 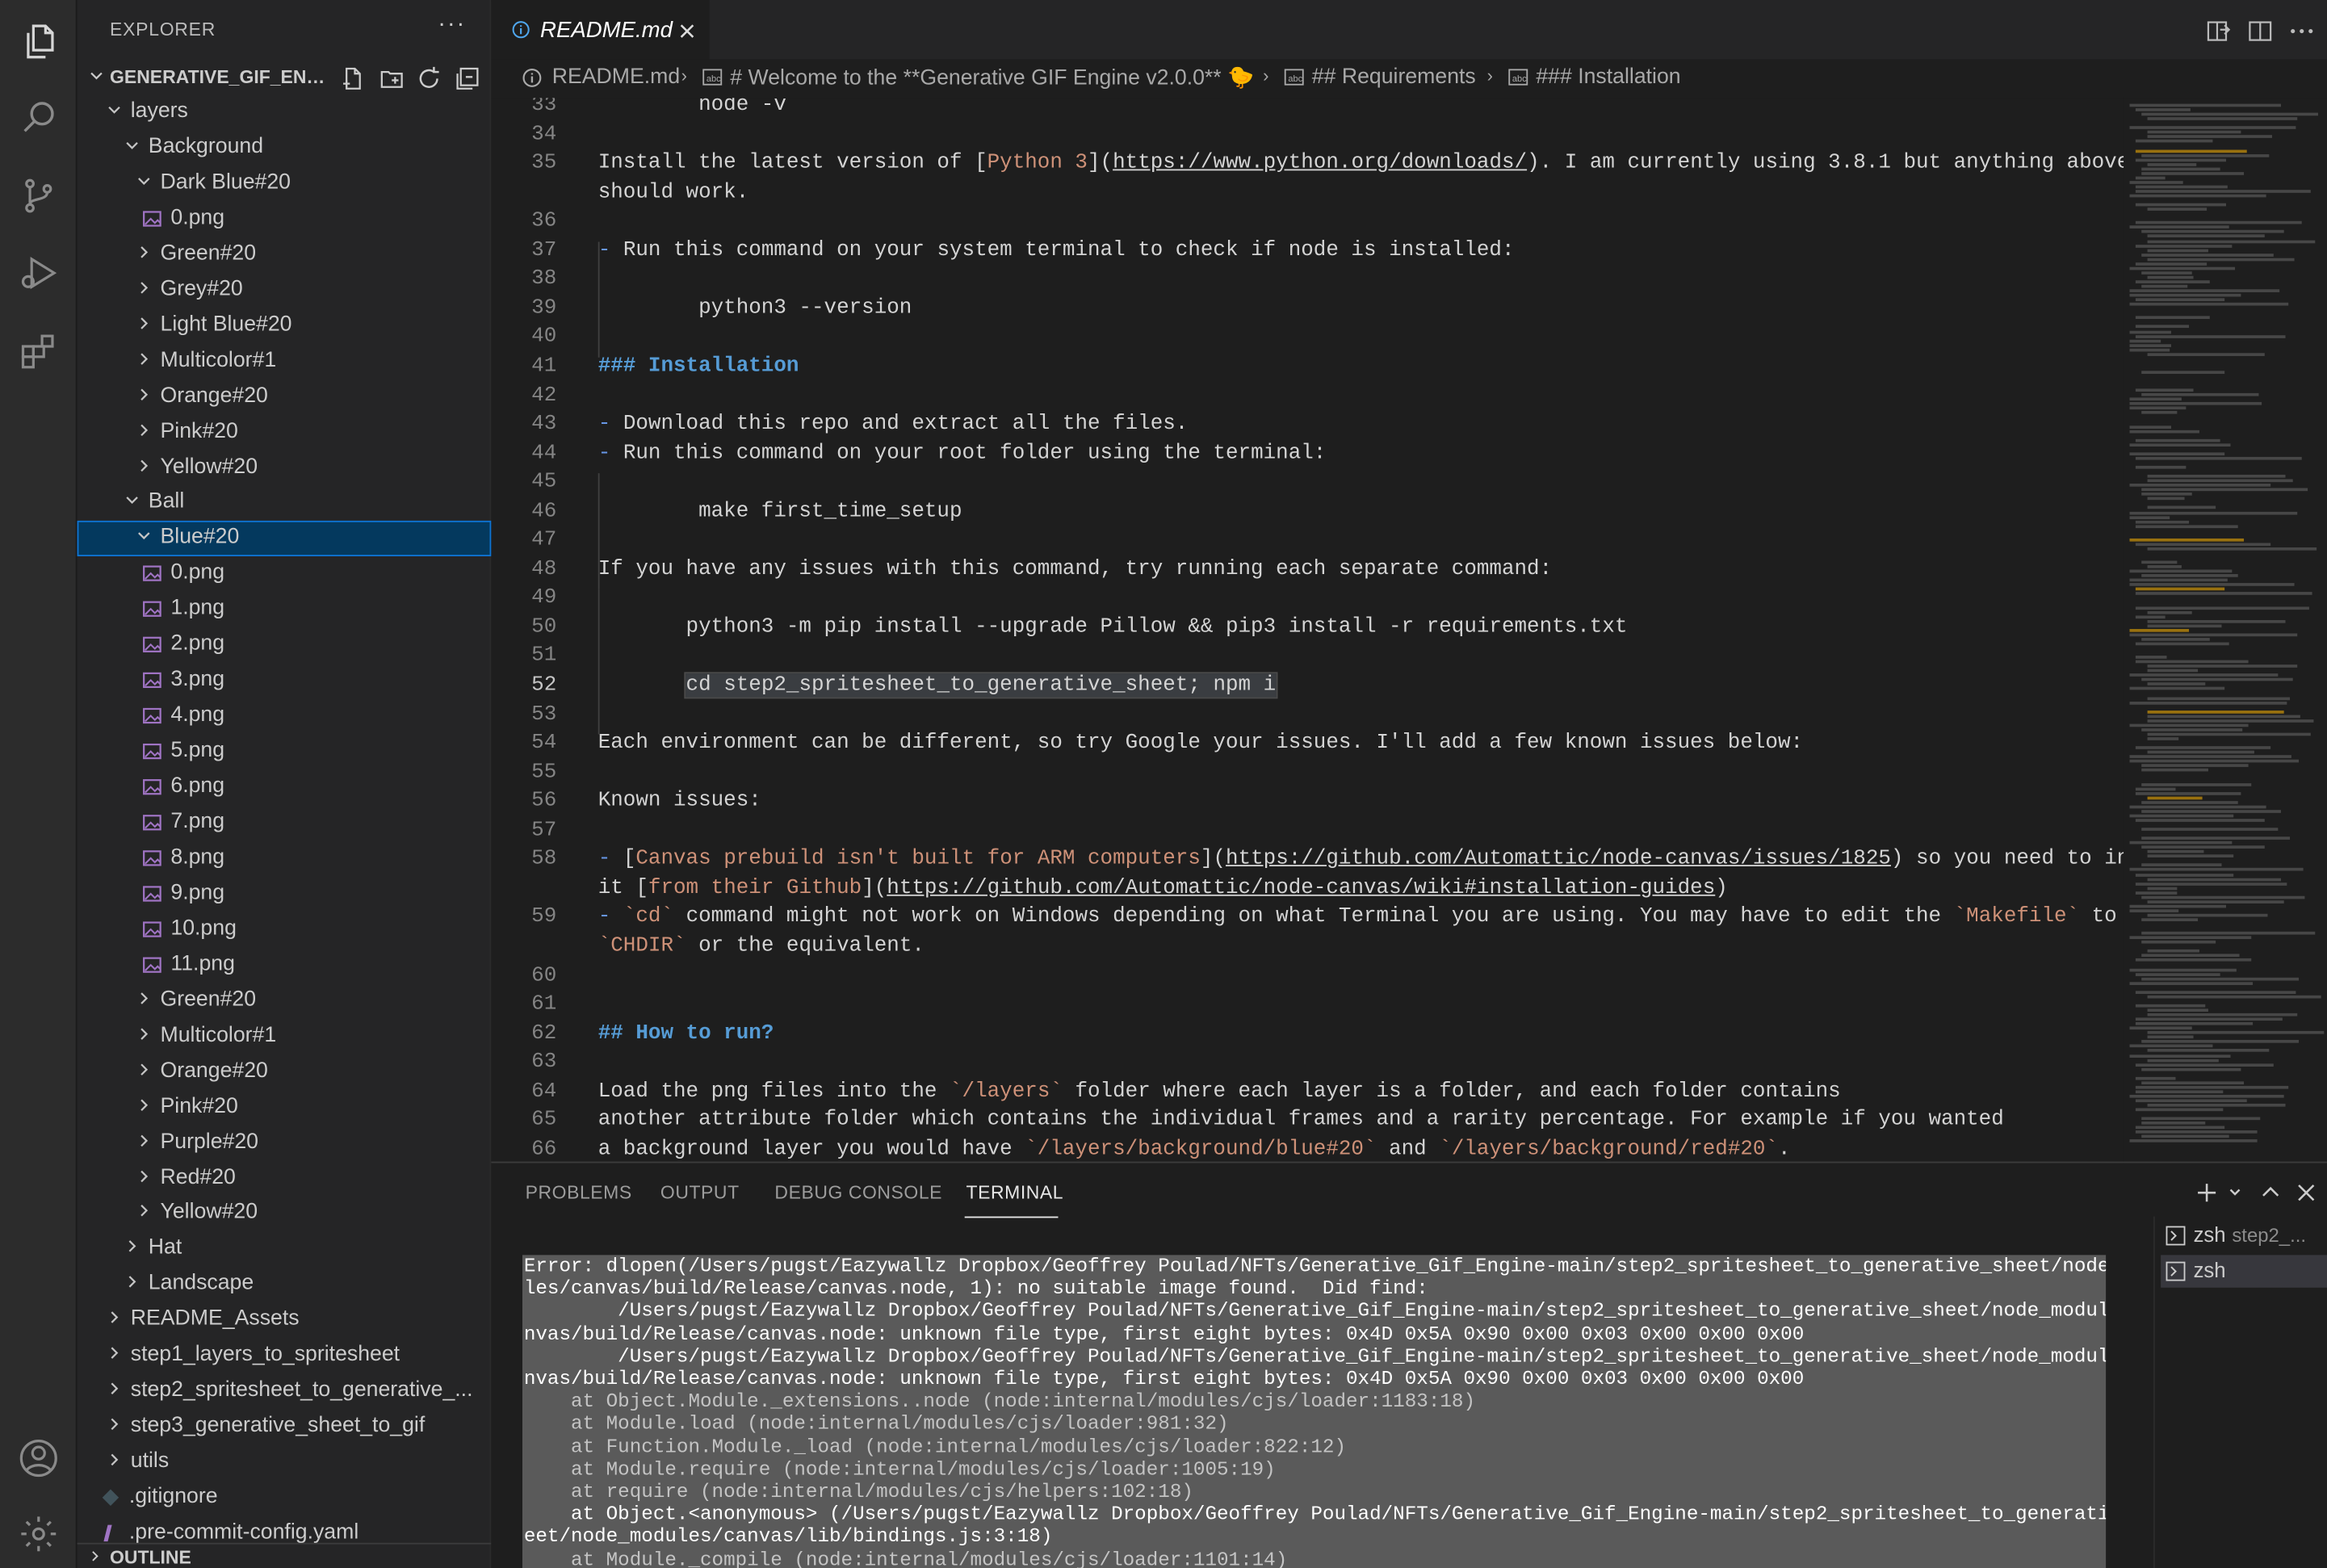 What do you see at coordinates (2261, 31) in the screenshot?
I see `split-editor-icon` at bounding box center [2261, 31].